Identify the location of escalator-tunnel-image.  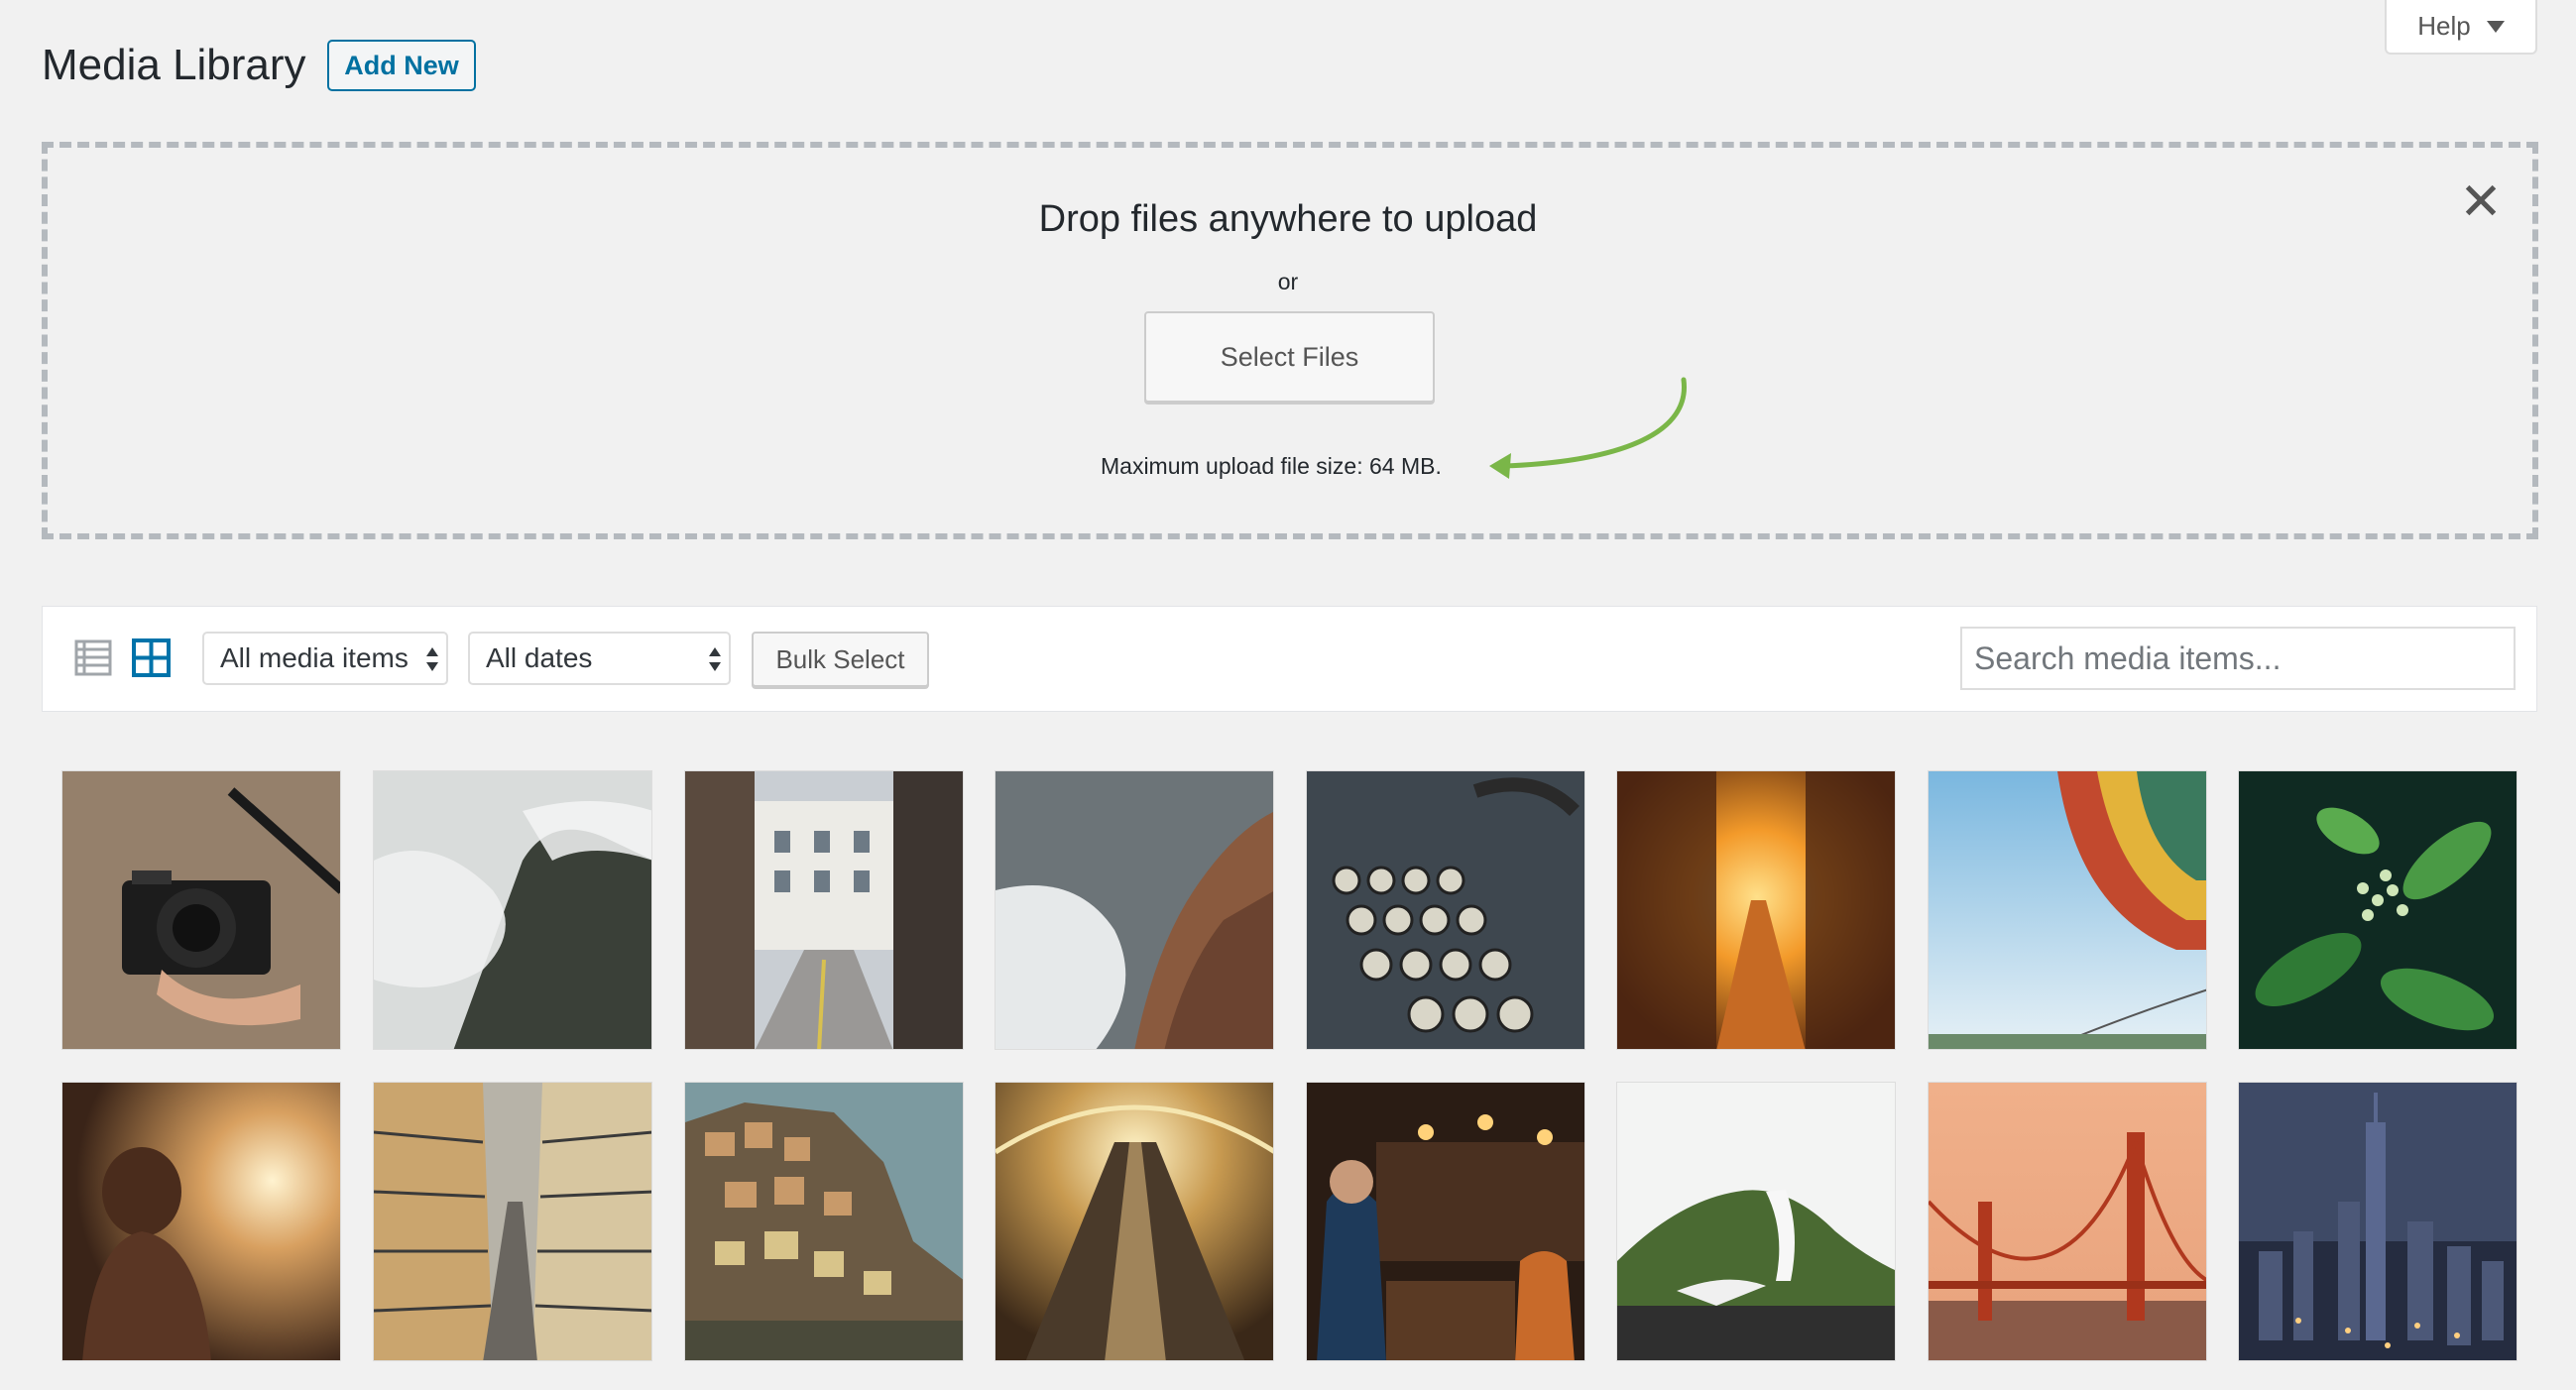
(1134, 1221).